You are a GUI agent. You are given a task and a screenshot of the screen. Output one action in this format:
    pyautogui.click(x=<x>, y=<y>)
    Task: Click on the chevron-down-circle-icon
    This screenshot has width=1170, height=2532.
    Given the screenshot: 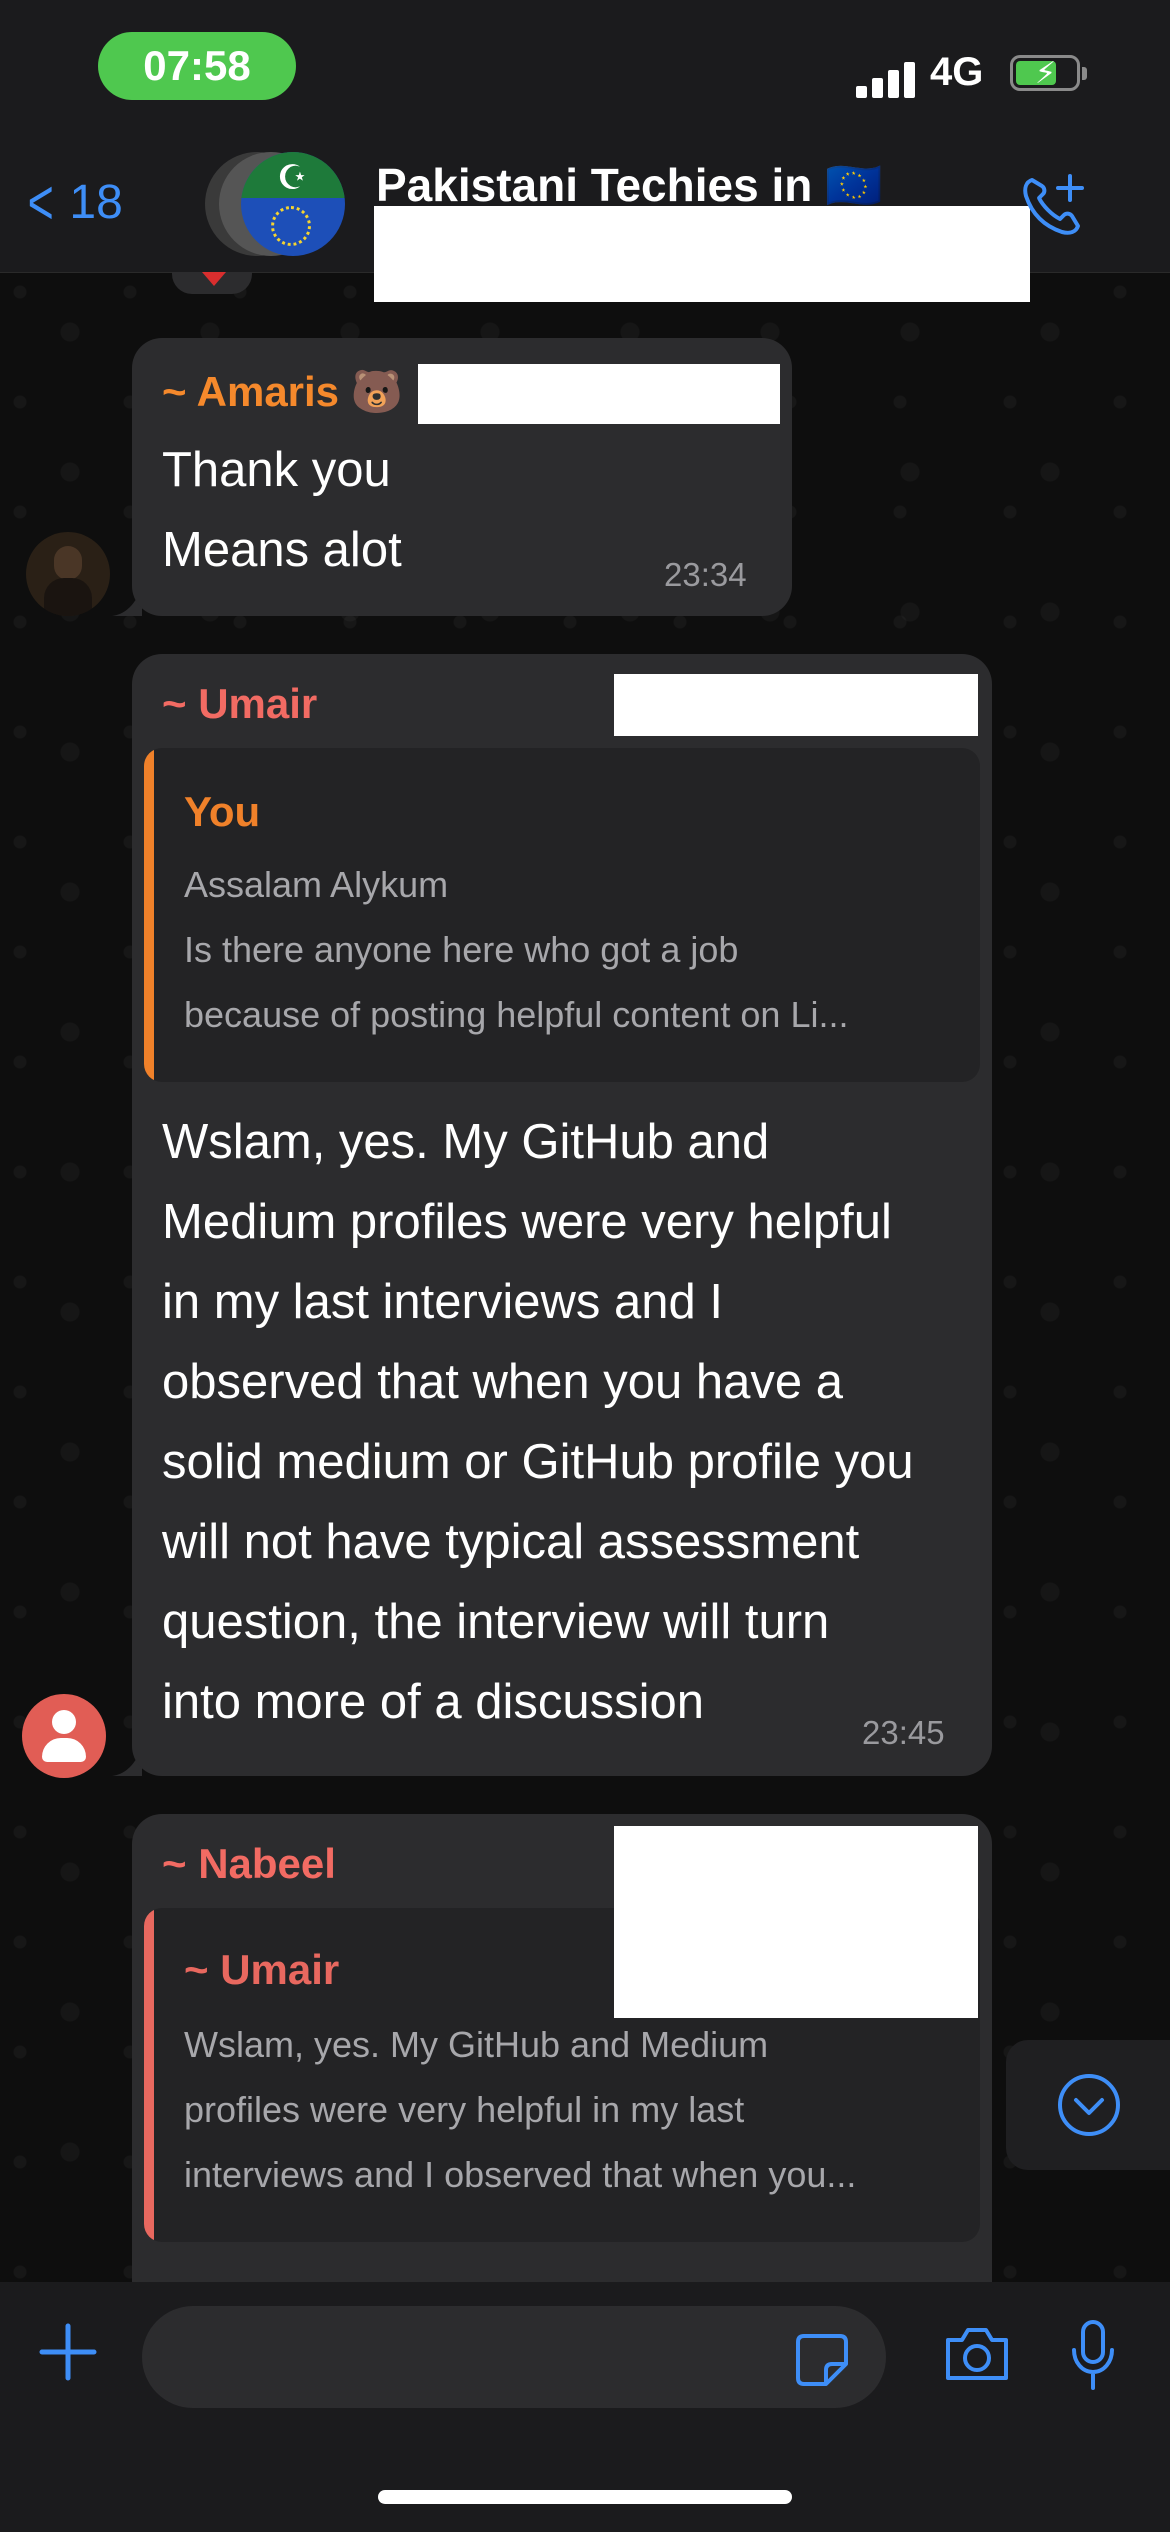 What is the action you would take?
    pyautogui.click(x=1089, y=2105)
    